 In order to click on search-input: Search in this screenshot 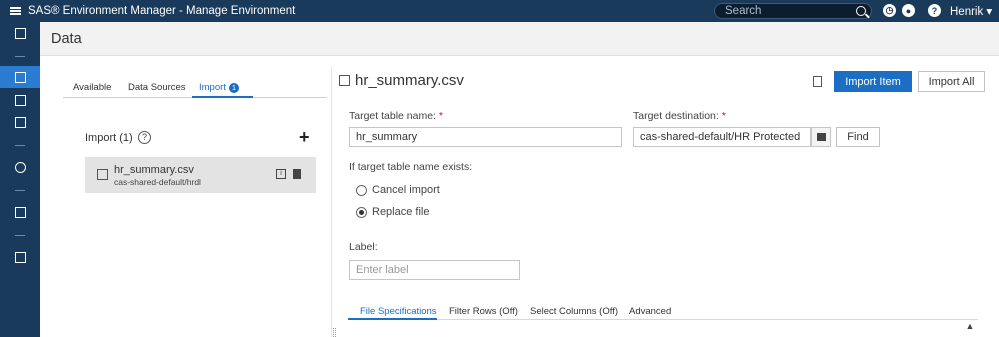, I will do `click(793, 11)`.